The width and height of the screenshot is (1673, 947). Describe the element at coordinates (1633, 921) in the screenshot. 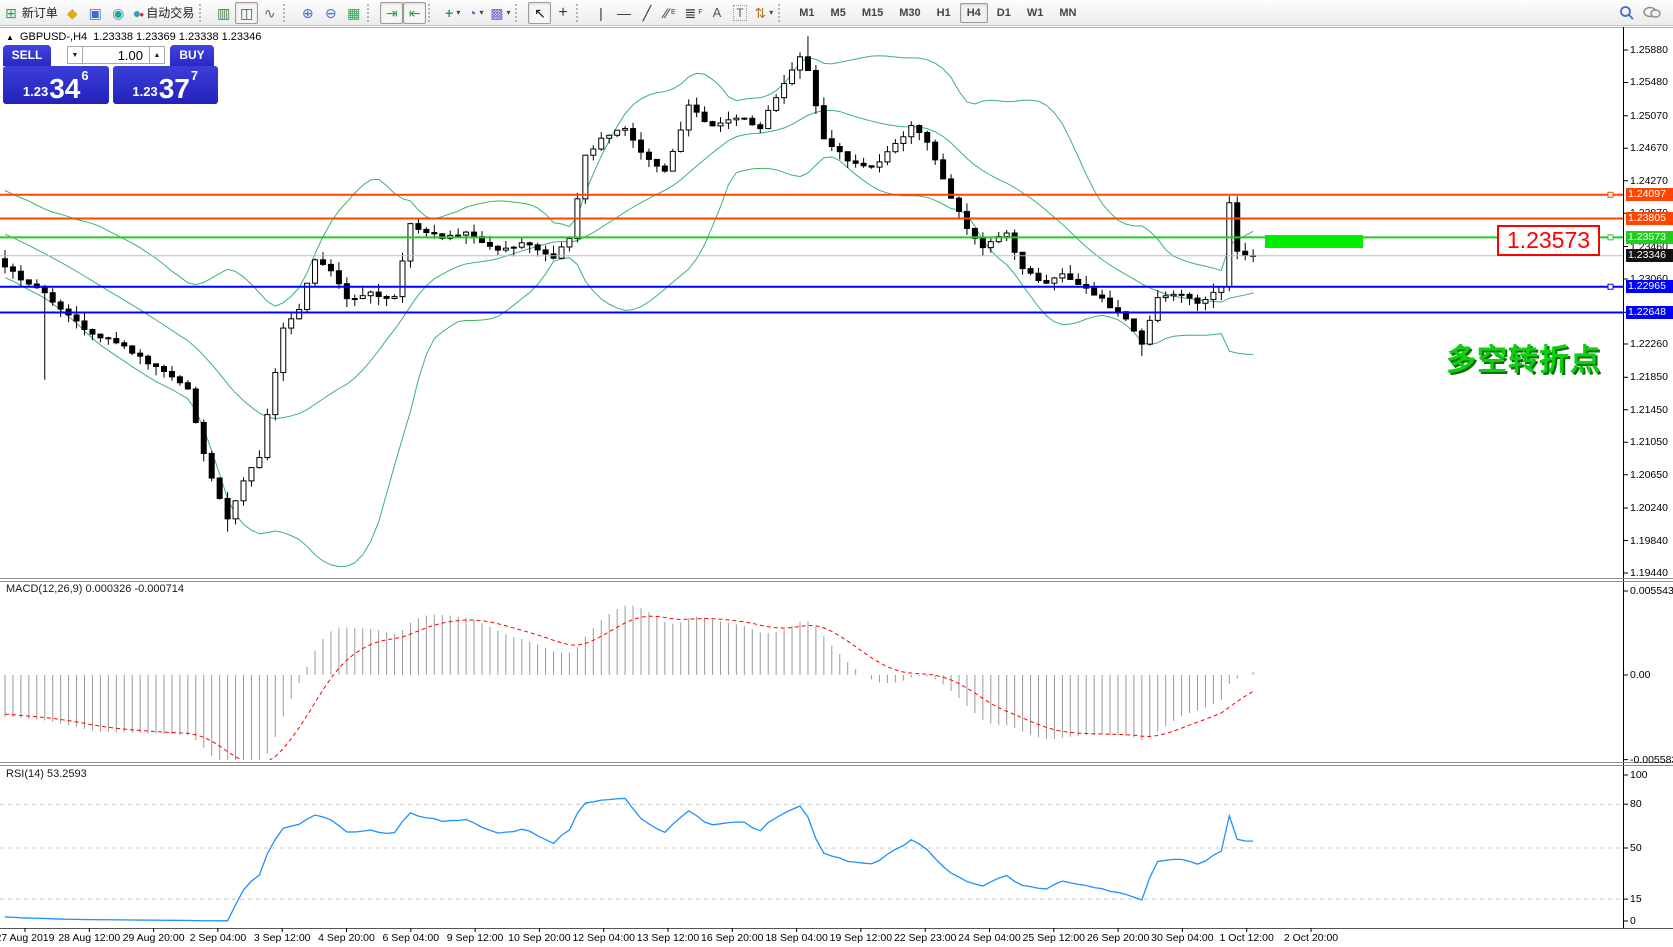

I see `price-axis-tick-label: 0` at that location.